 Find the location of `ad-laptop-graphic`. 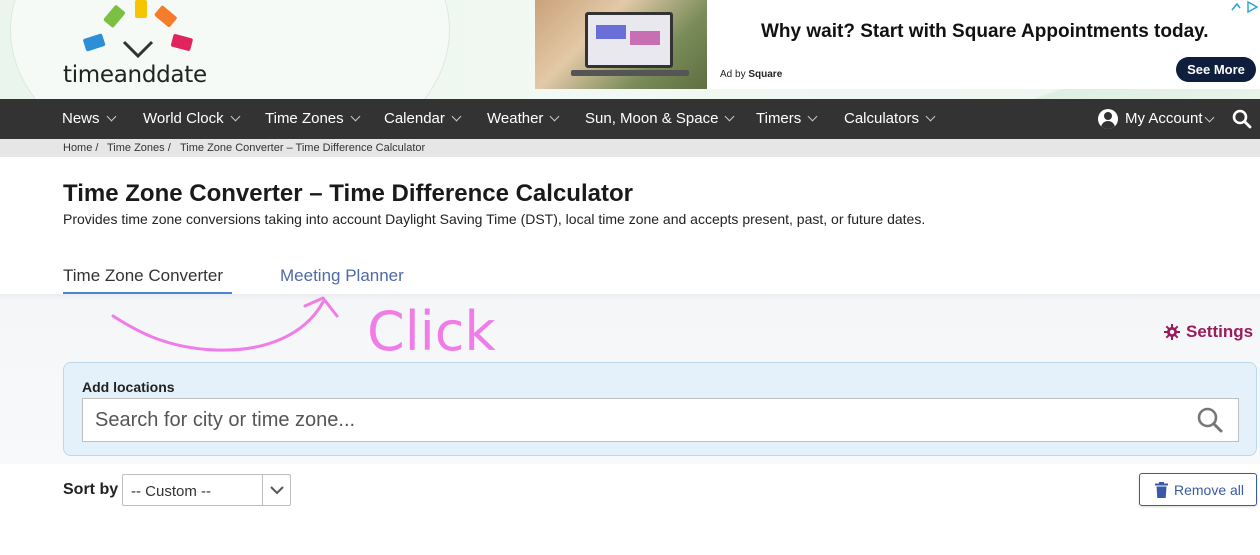

ad-laptop-graphic is located at coordinates (629, 40).